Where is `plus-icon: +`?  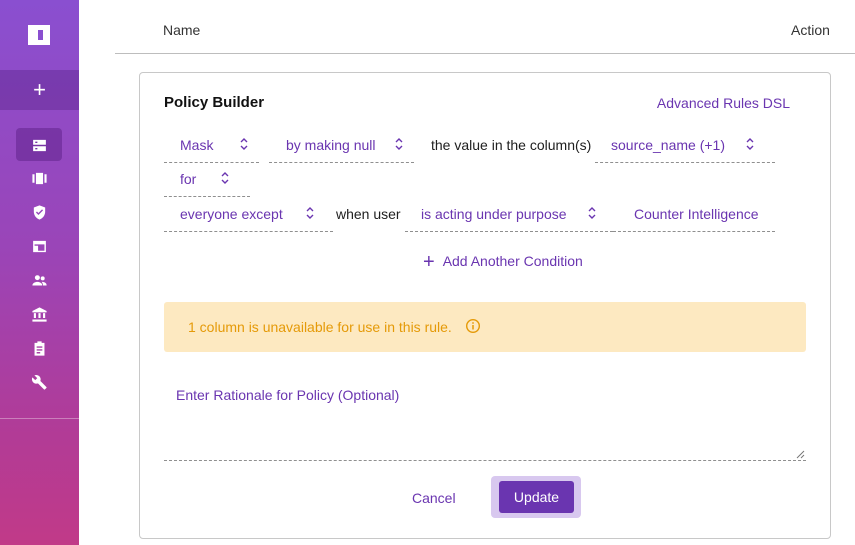 plus-icon: + is located at coordinates (429, 262).